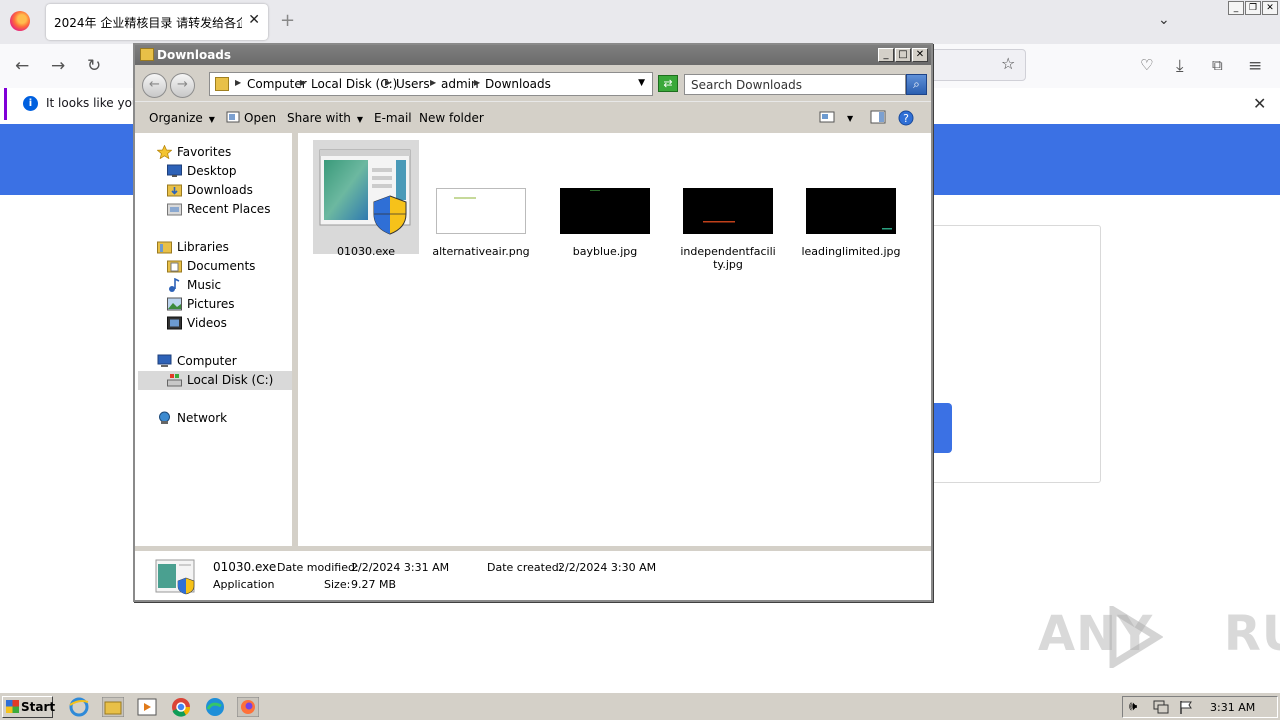 The width and height of the screenshot is (1280, 720). I want to click on nav-item-videos: Videos, so click(227, 323).